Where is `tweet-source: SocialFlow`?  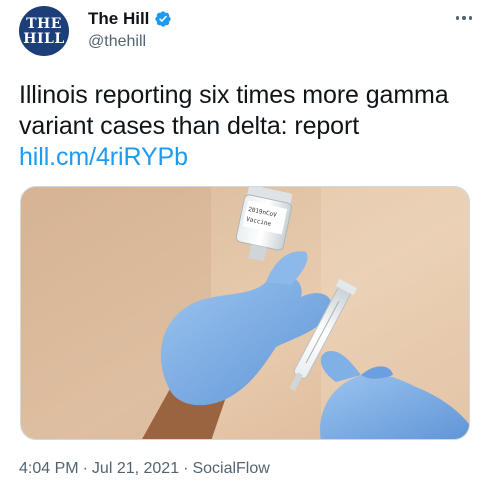
tweet-source: SocialFlow is located at coordinates (230, 468).